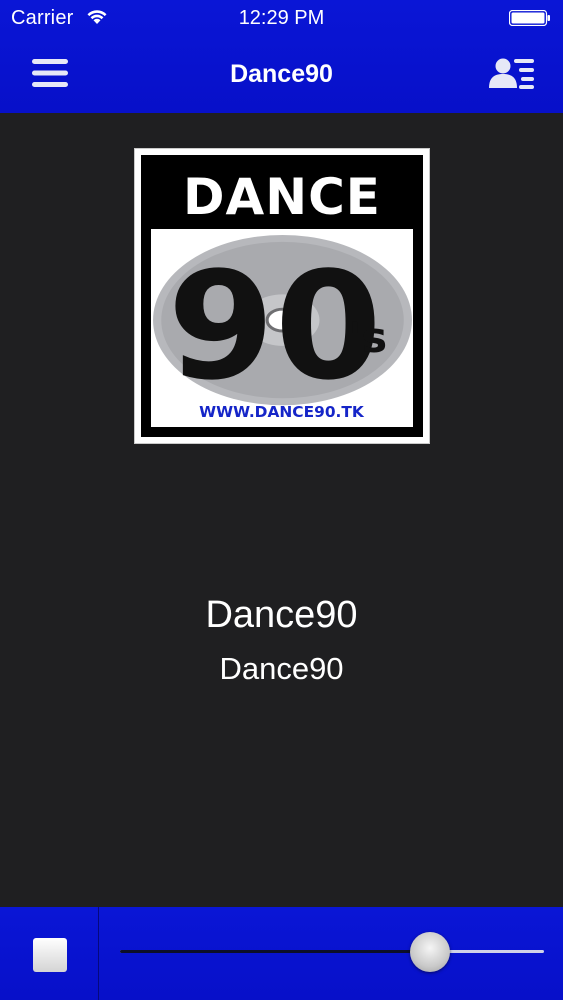 The image size is (563, 1000). I want to click on volume-fill, so click(275, 951).